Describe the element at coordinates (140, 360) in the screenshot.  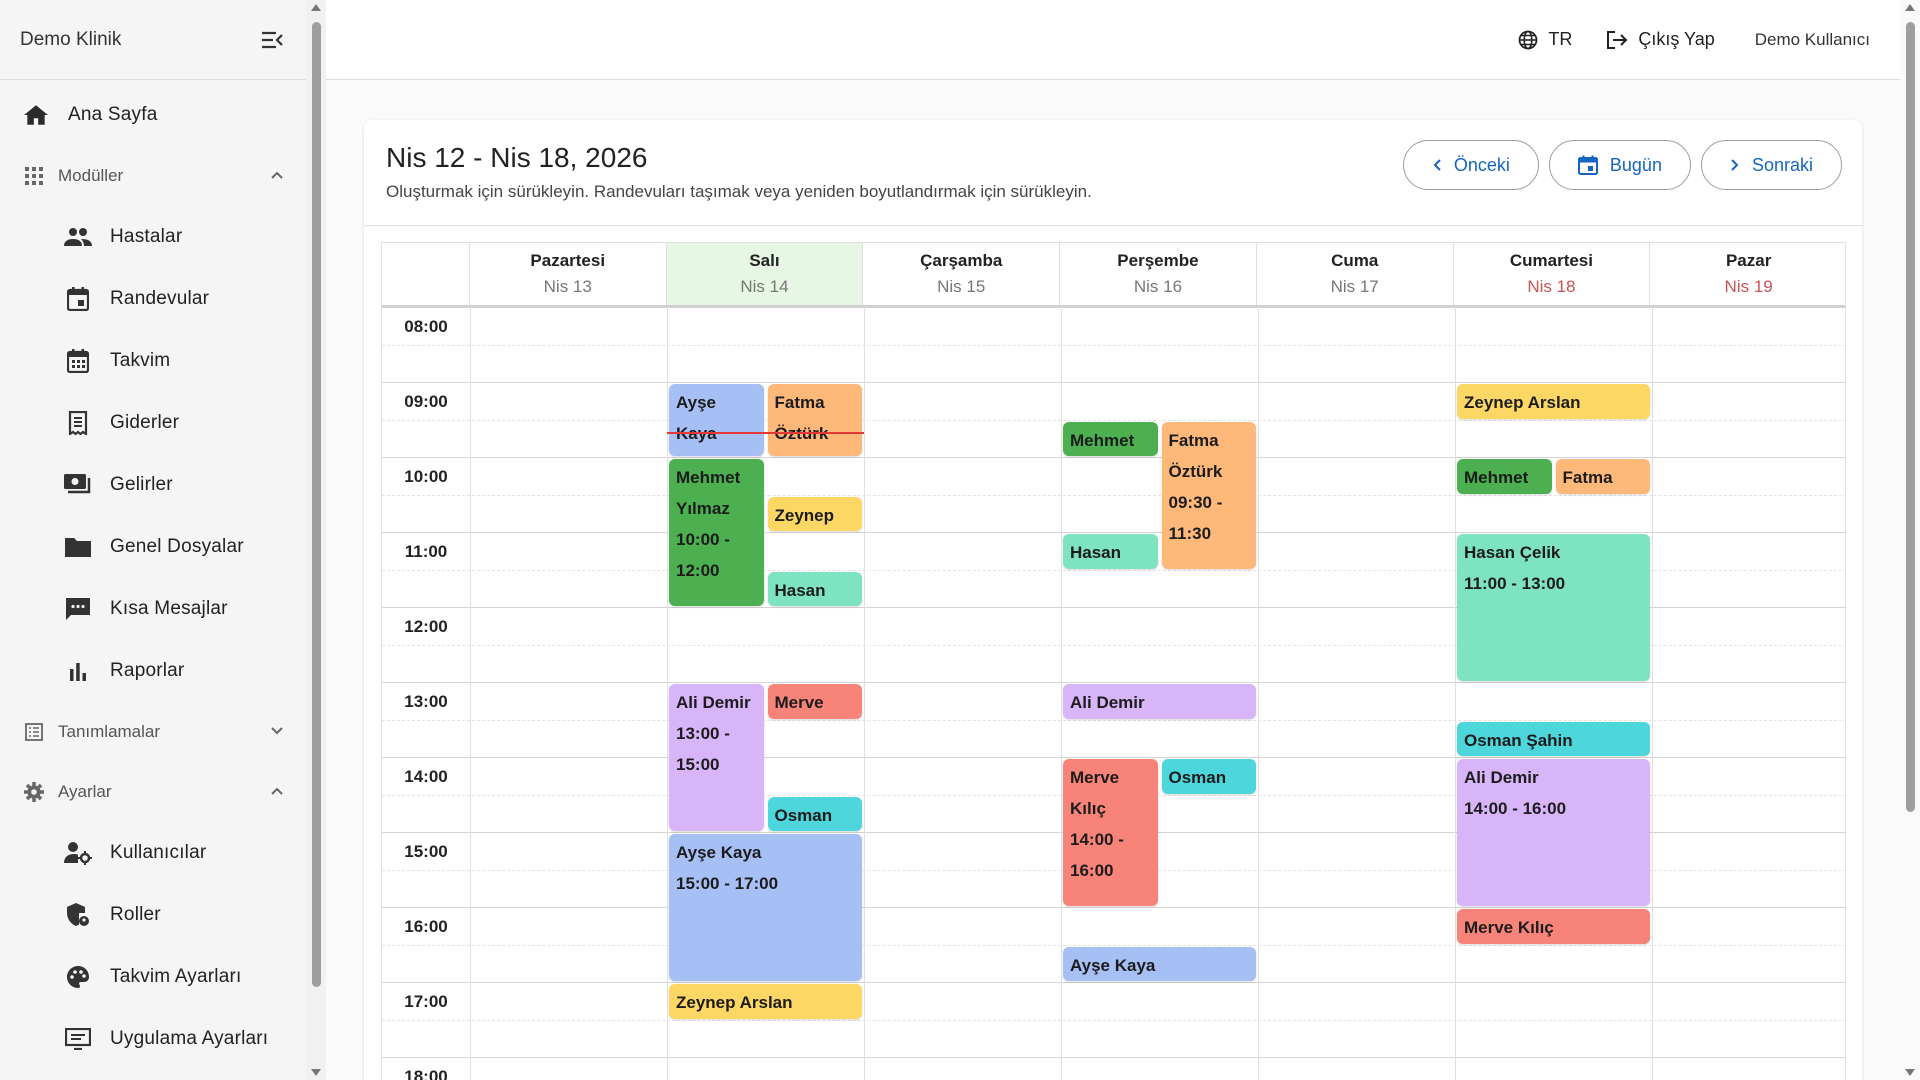
I see `sidebar-item-label: Takvim` at that location.